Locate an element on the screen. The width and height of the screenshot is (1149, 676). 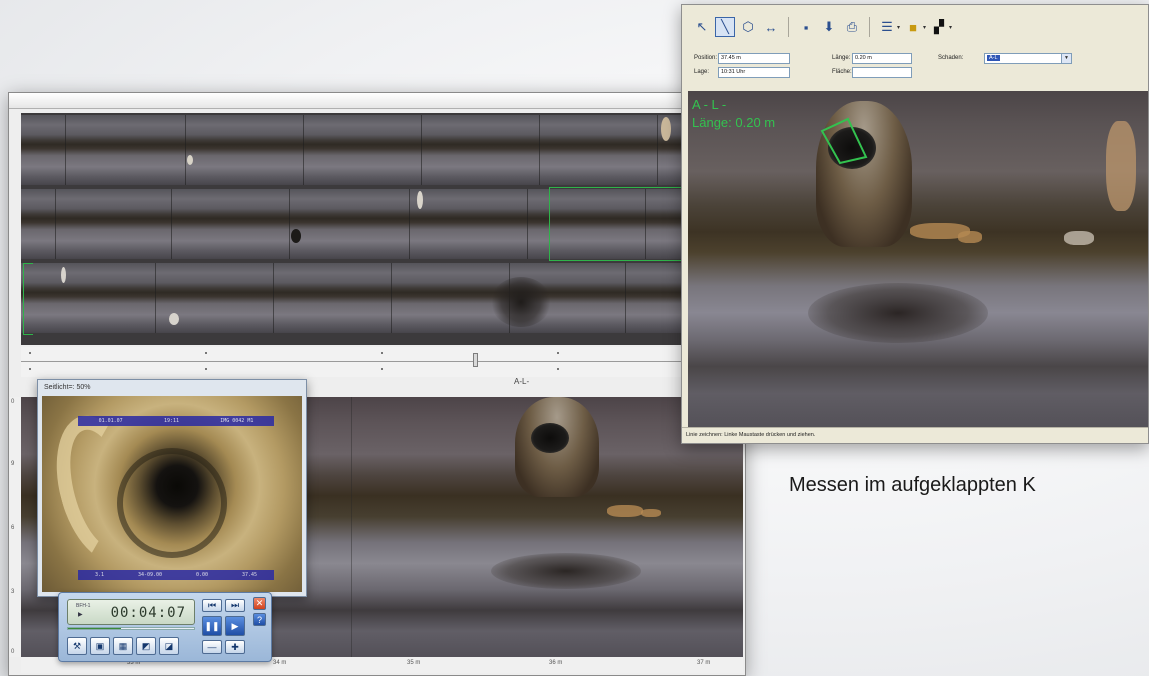
close-player-button: ✕ is located at coordinates (259, 603).